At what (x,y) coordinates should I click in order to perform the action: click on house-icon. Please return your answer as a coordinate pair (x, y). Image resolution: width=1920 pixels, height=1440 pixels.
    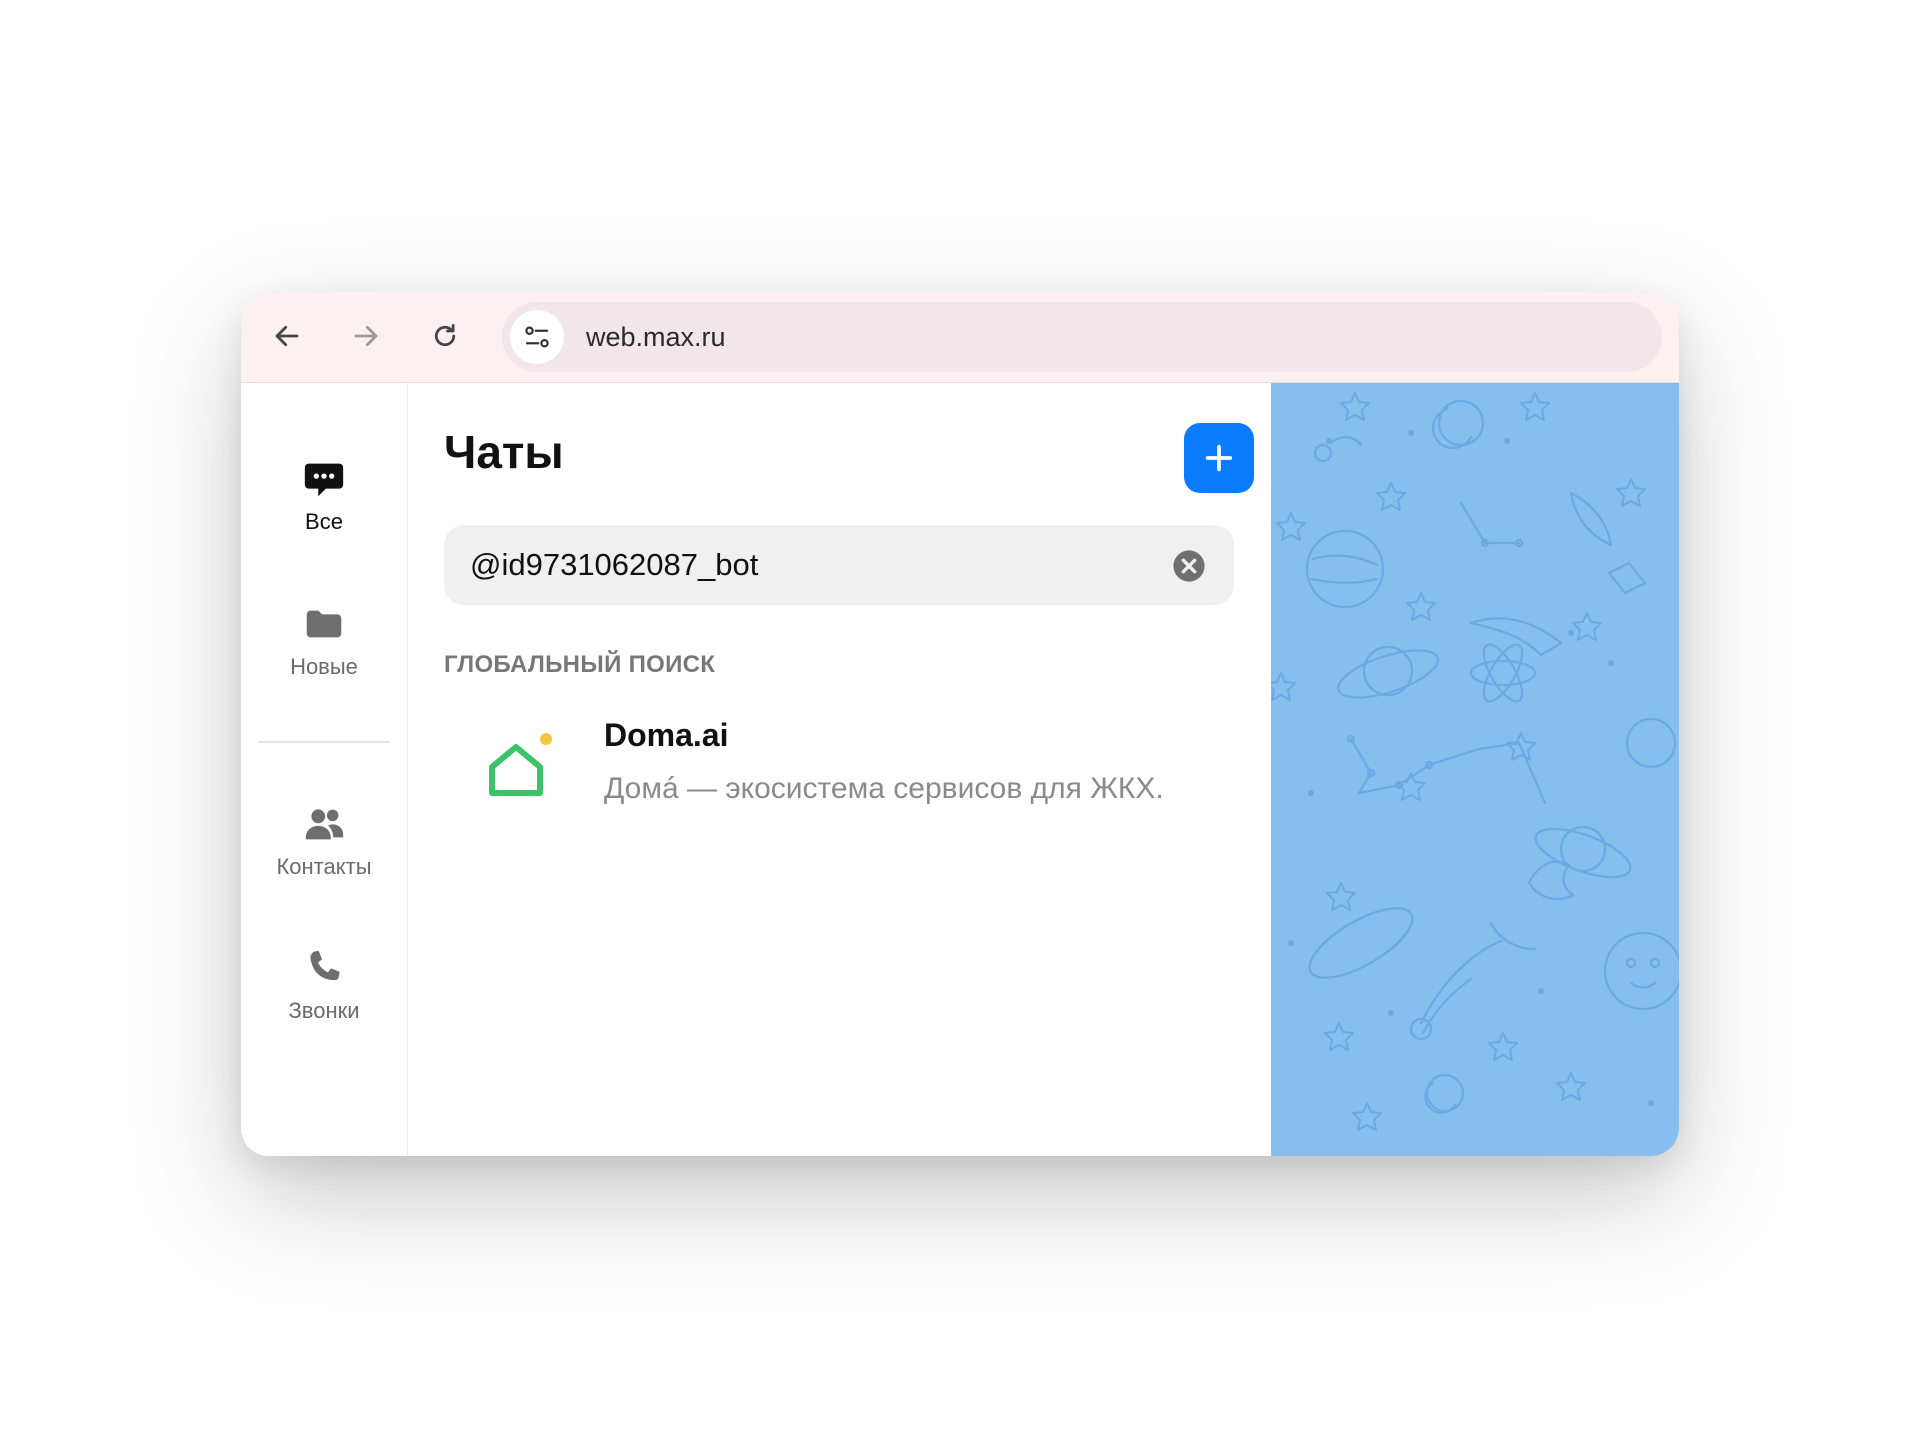
    Looking at the image, I should click on (520, 764).